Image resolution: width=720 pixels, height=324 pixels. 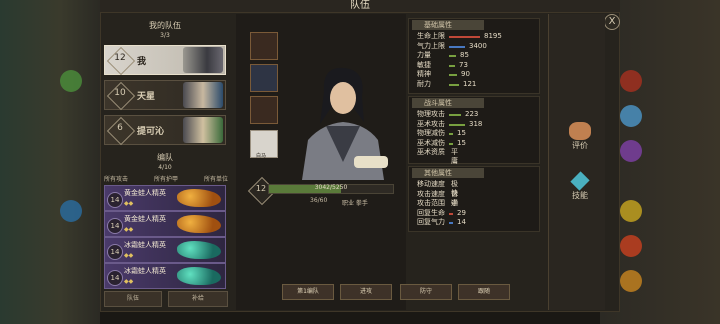 I want to click on accessory-slot-icon, so click(x=264, y=110).